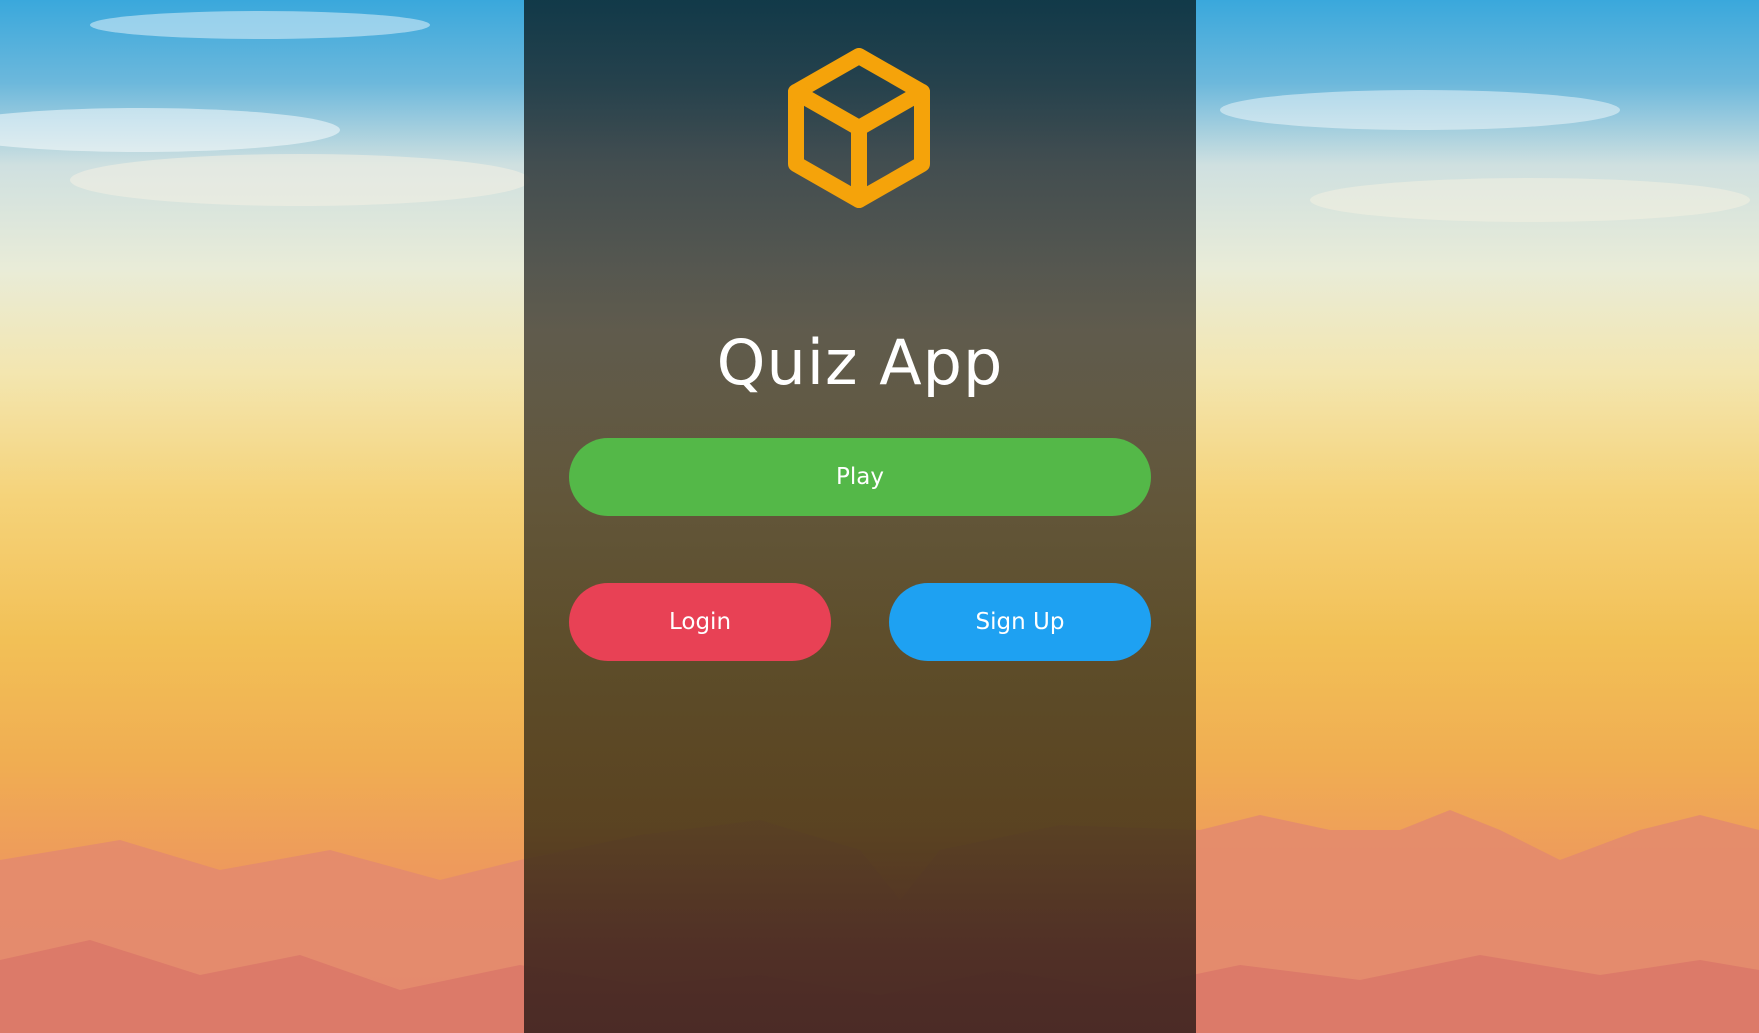 The width and height of the screenshot is (1759, 1033). I want to click on play-button: Play, so click(860, 477).